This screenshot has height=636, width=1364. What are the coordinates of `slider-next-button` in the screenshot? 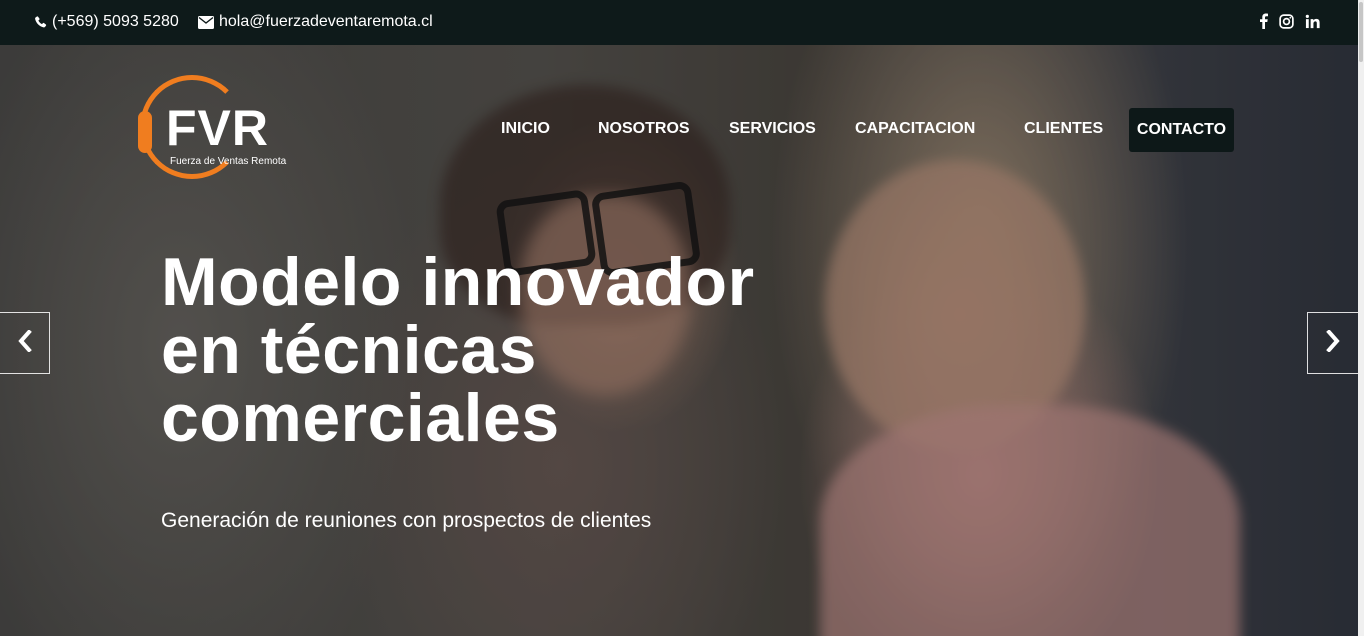 It's located at (1332, 343).